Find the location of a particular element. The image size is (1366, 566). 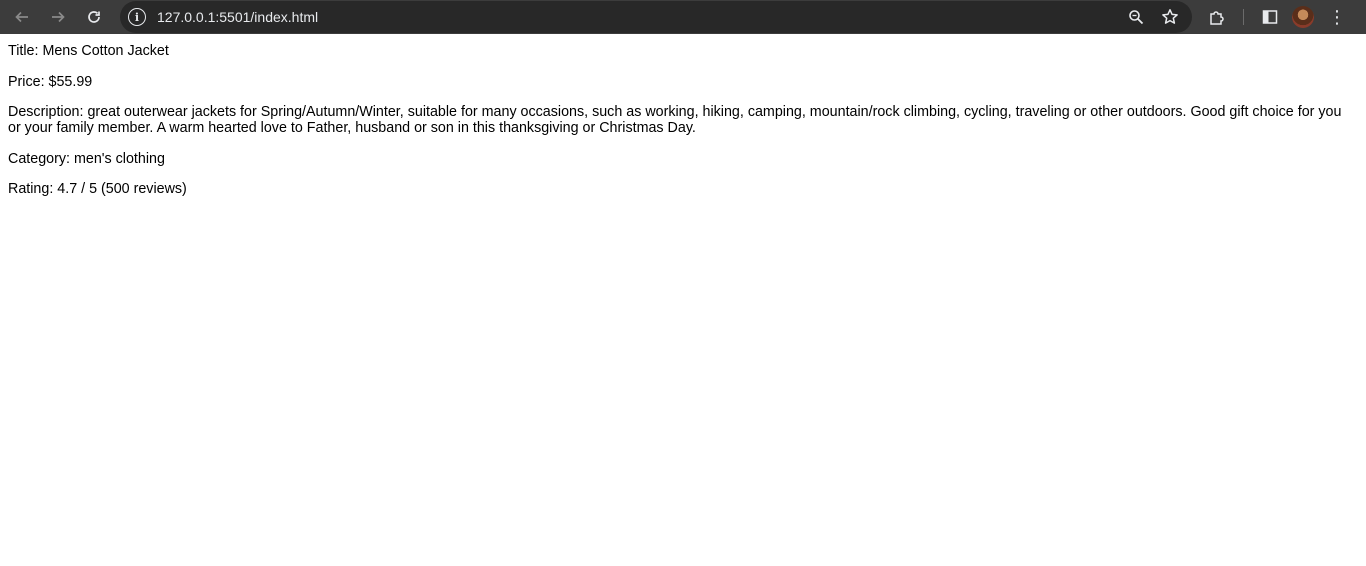

reload-button is located at coordinates (94, 17).